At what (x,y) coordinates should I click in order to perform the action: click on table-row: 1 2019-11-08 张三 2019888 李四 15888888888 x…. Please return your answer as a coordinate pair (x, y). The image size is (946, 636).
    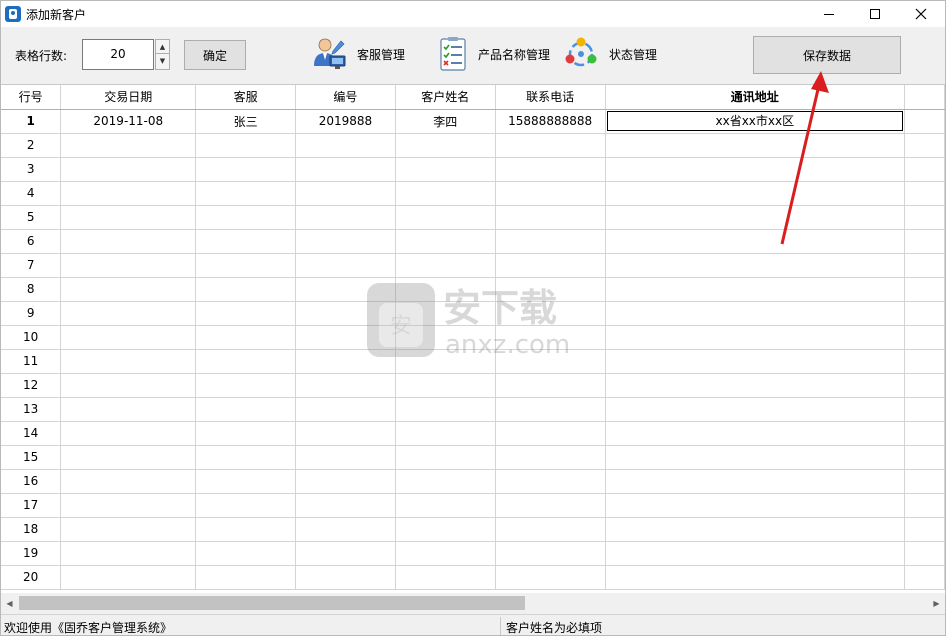
    Looking at the image, I should click on (473, 121).